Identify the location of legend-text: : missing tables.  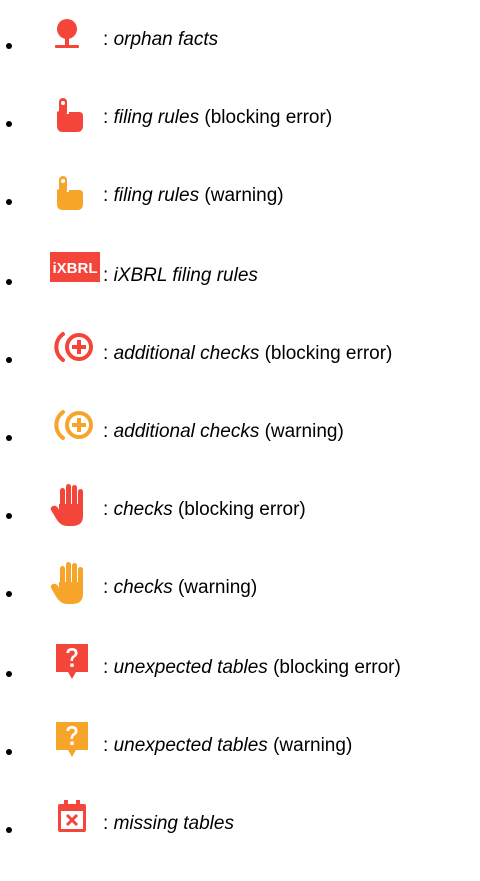
(168, 823).